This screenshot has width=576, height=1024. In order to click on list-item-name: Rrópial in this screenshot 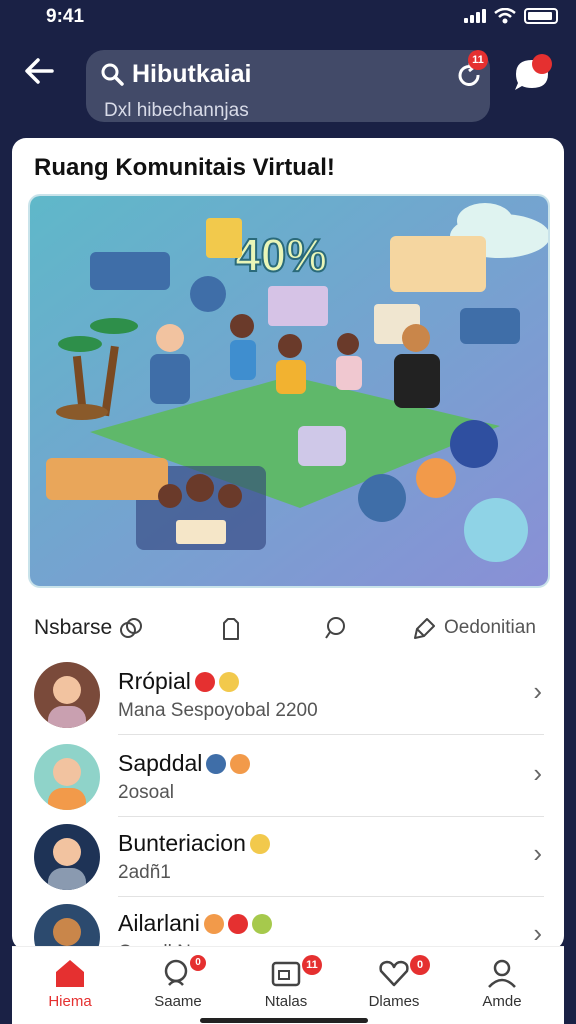, I will do `click(178, 681)`.